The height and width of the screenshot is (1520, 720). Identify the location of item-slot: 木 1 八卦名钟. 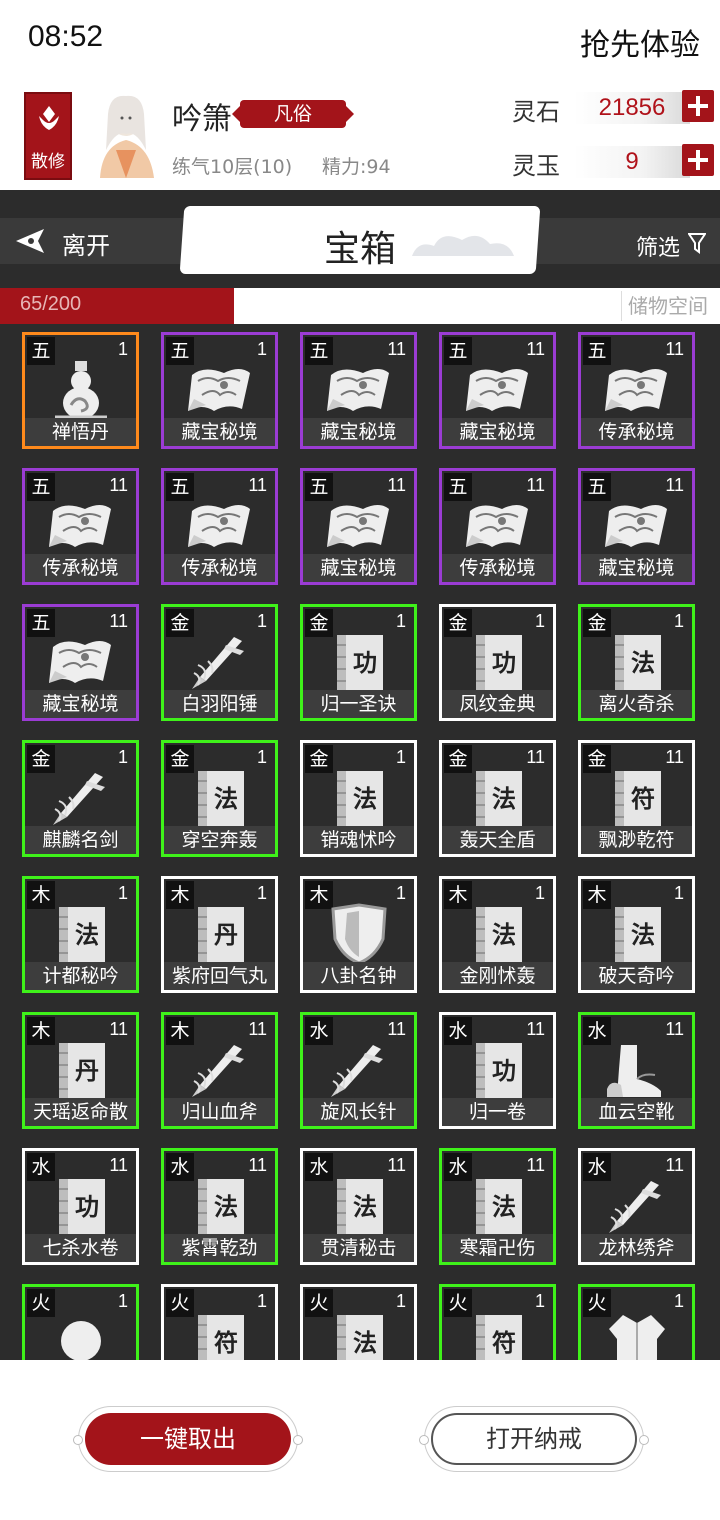
(358, 934).